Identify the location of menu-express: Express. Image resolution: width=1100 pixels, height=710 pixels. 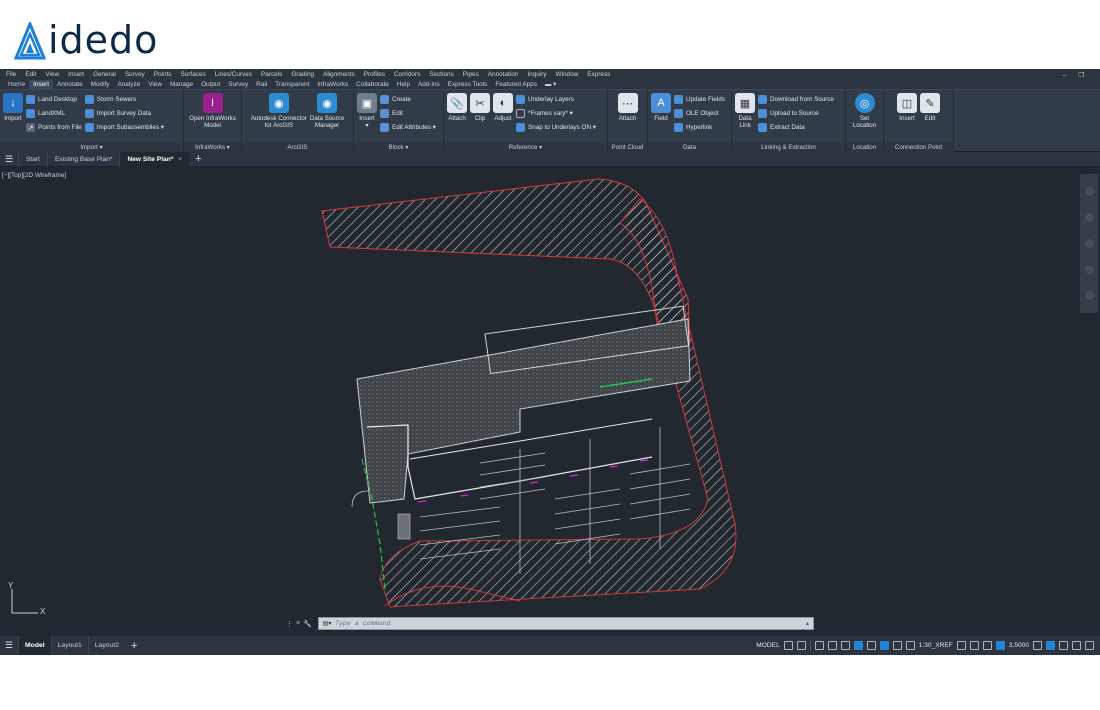
(598, 74).